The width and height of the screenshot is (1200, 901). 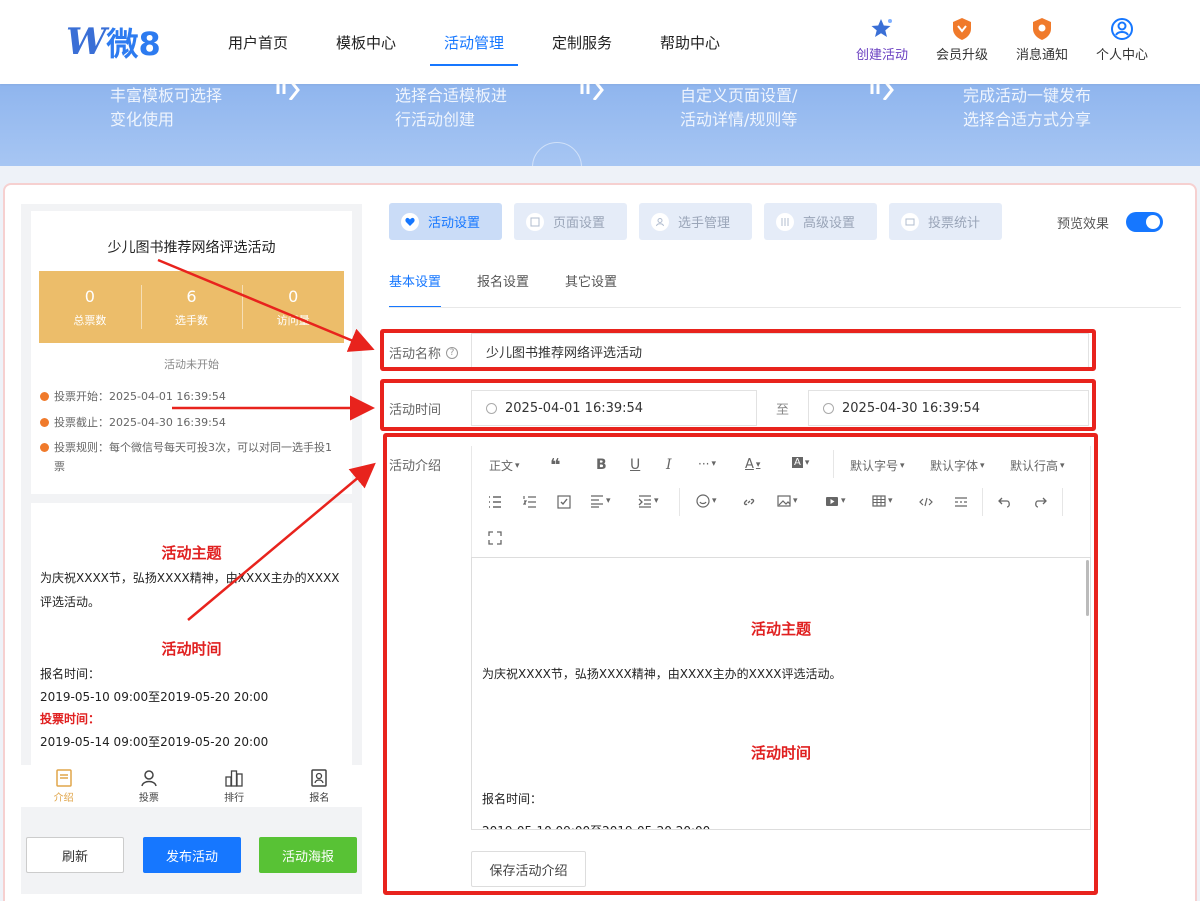 I want to click on activity-poster-button: 活动海报, so click(x=308, y=855).